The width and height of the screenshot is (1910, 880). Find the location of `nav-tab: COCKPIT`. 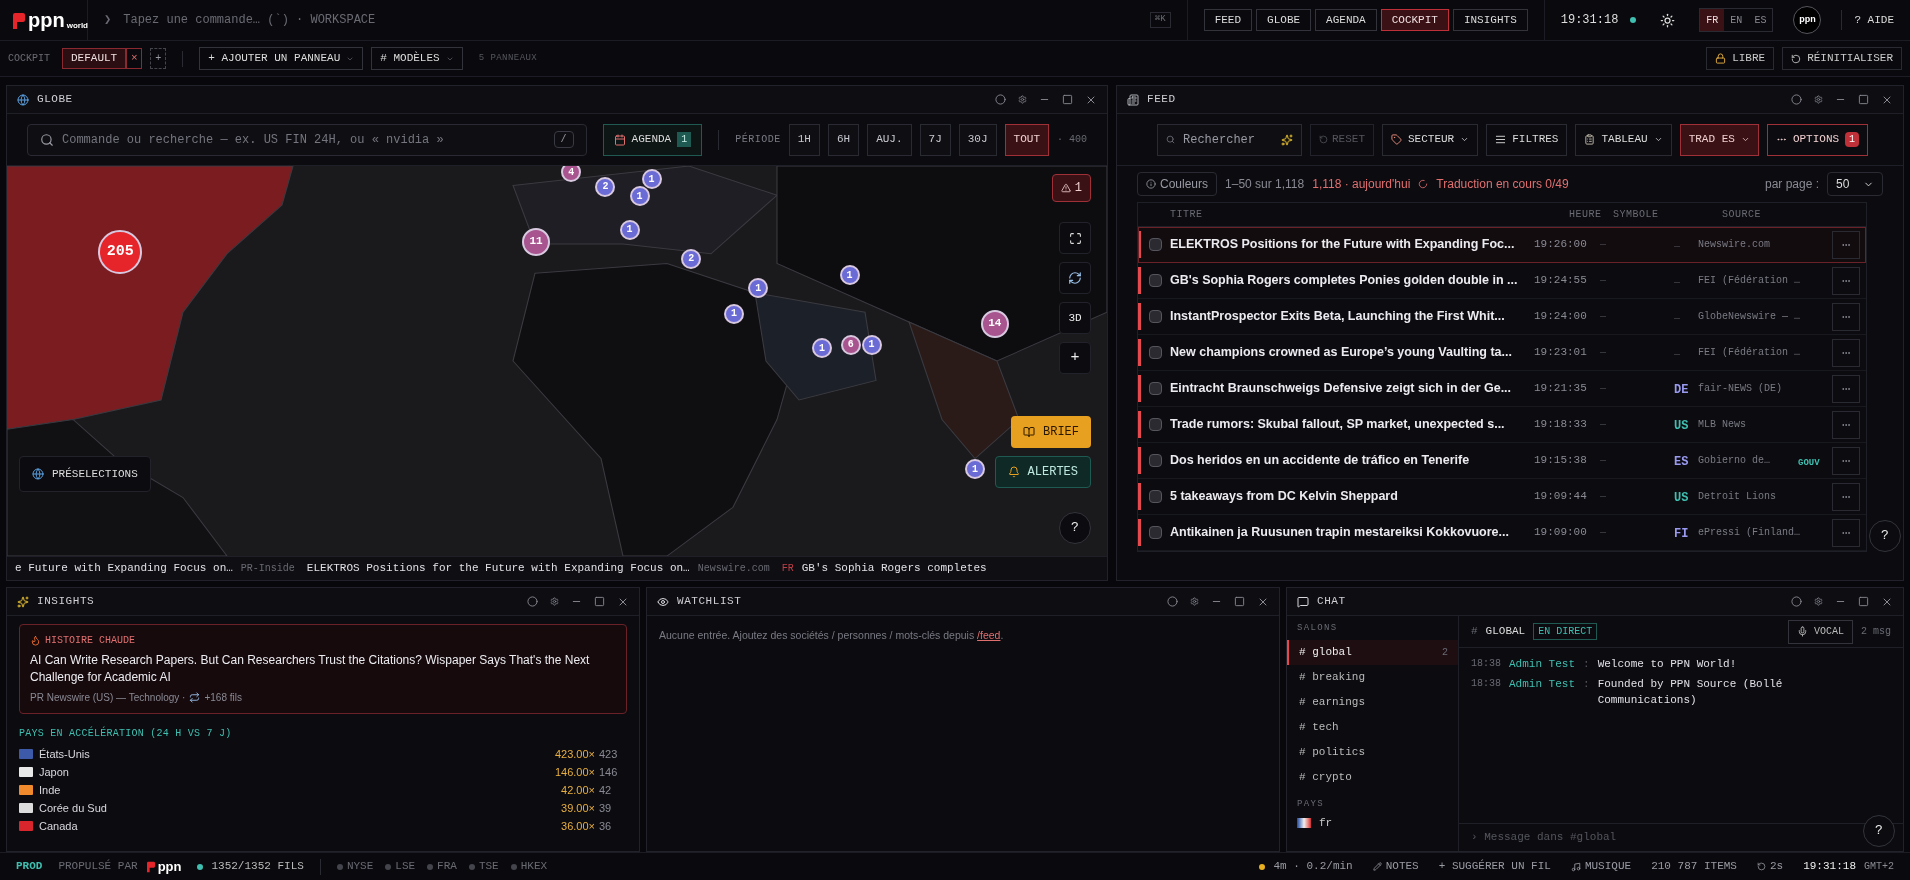

nav-tab: COCKPIT is located at coordinates (1414, 20).